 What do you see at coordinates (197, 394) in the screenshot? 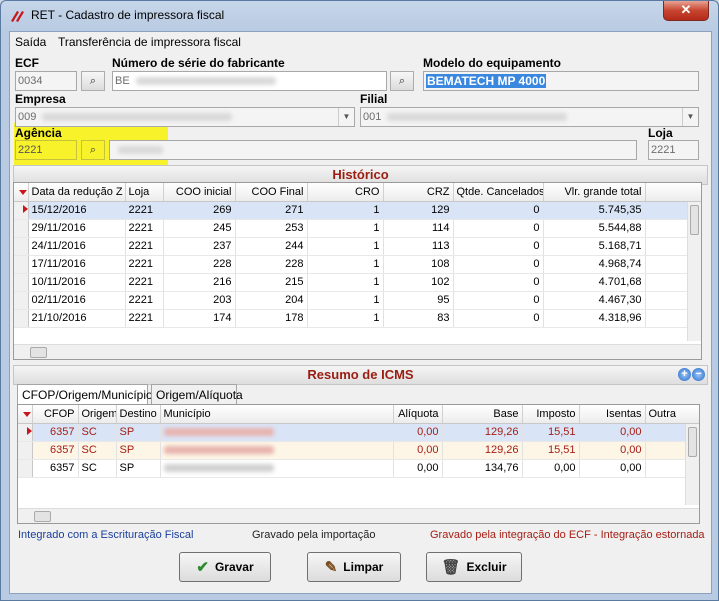
I see `tab-origem-aliquota: Origem/Alíquota` at bounding box center [197, 394].